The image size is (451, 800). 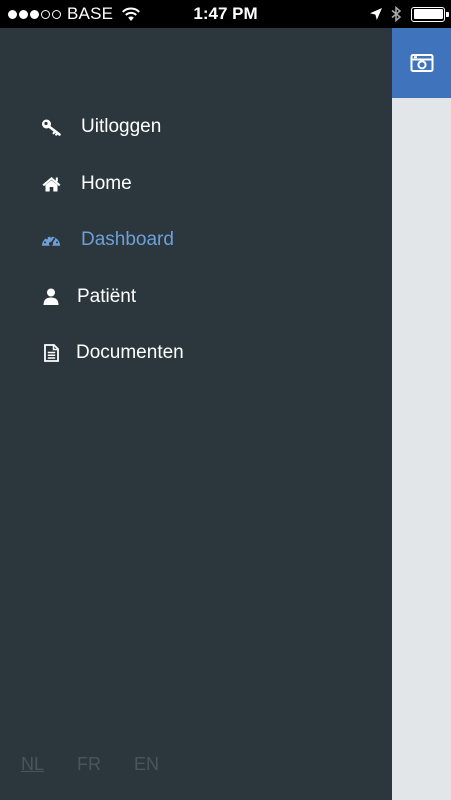 What do you see at coordinates (421, 414) in the screenshot?
I see `main-content-peek` at bounding box center [421, 414].